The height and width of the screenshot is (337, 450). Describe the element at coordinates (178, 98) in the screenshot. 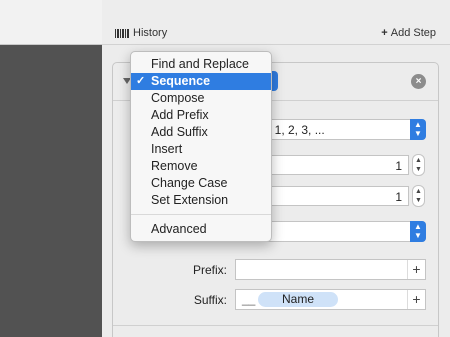

I see `menu-item-label: Compose` at that location.